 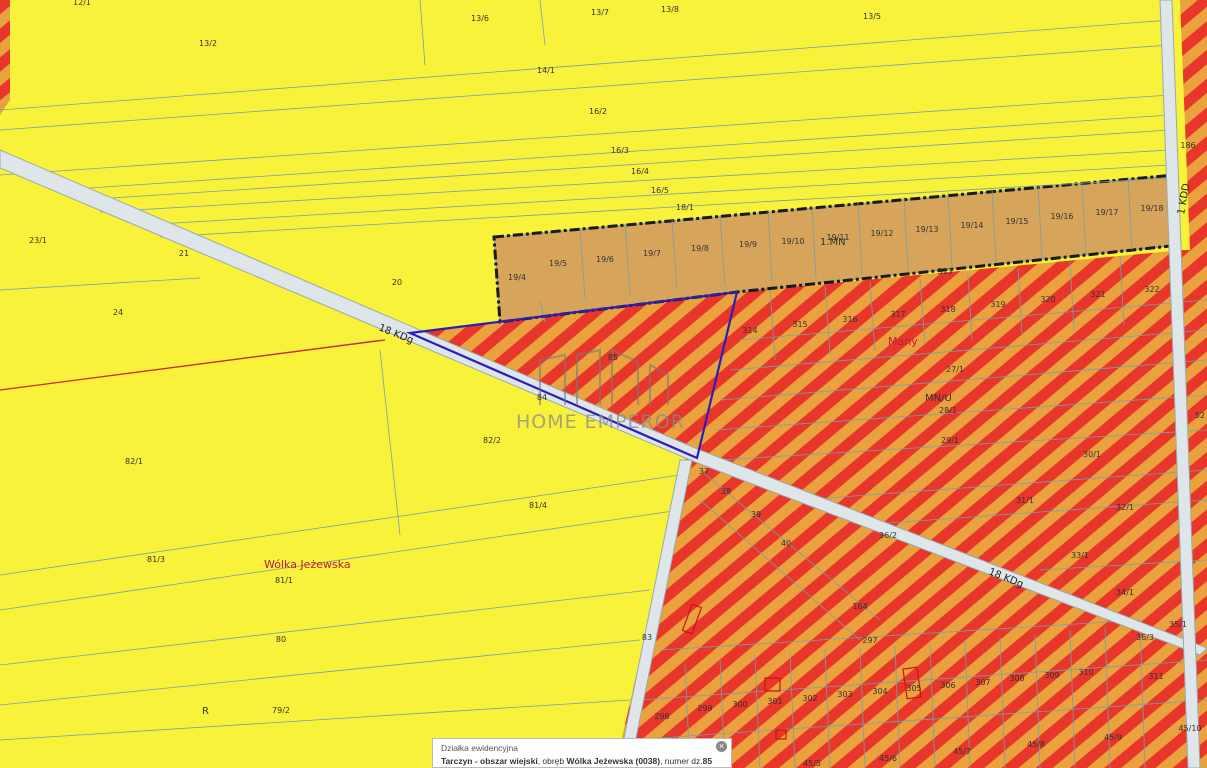 What do you see at coordinates (944, 271) in the screenshot?
I see `parcel-label: 313` at bounding box center [944, 271].